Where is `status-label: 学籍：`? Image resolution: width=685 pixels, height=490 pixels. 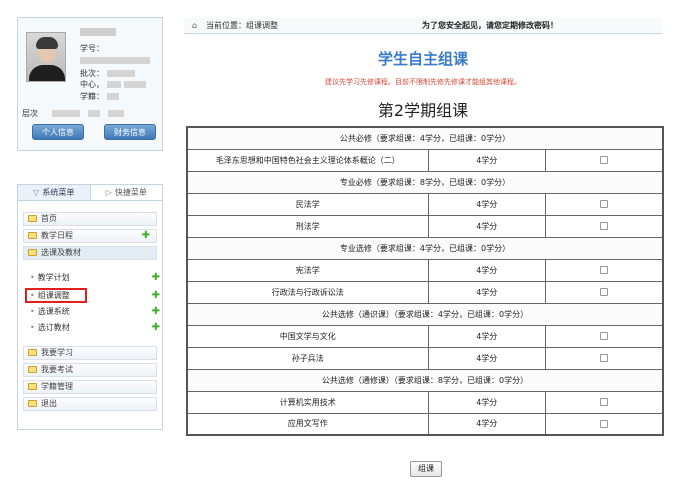 status-label: 学籍： is located at coordinates (92, 96).